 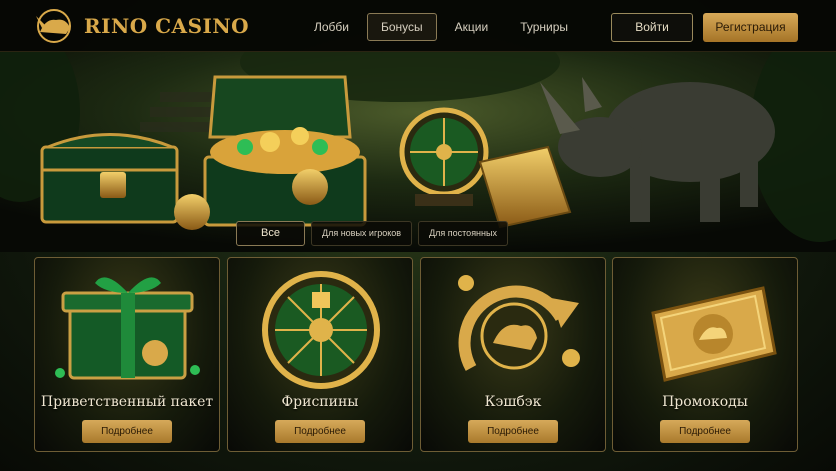 What do you see at coordinates (320, 402) in the screenshot?
I see `card-title: Фриспины` at bounding box center [320, 402].